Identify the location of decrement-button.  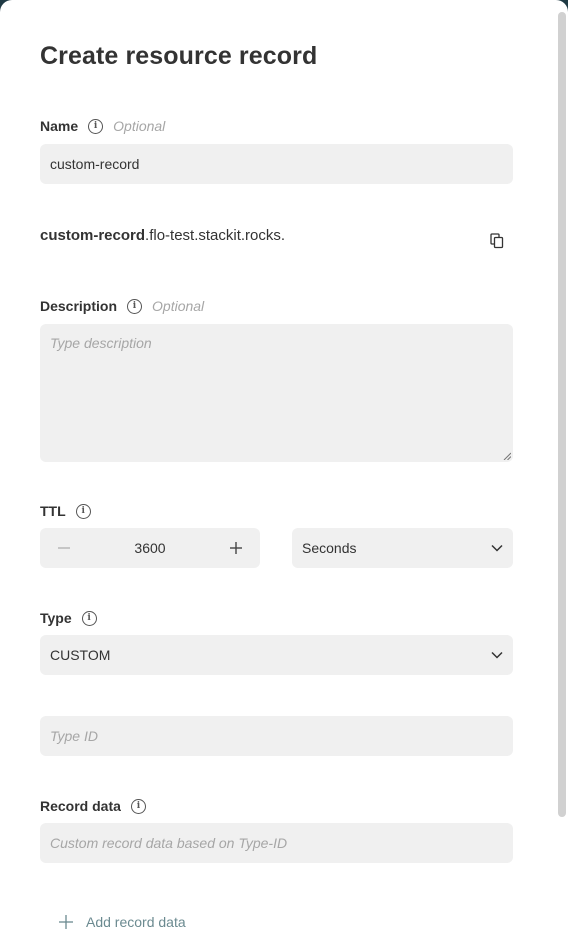
(64, 548).